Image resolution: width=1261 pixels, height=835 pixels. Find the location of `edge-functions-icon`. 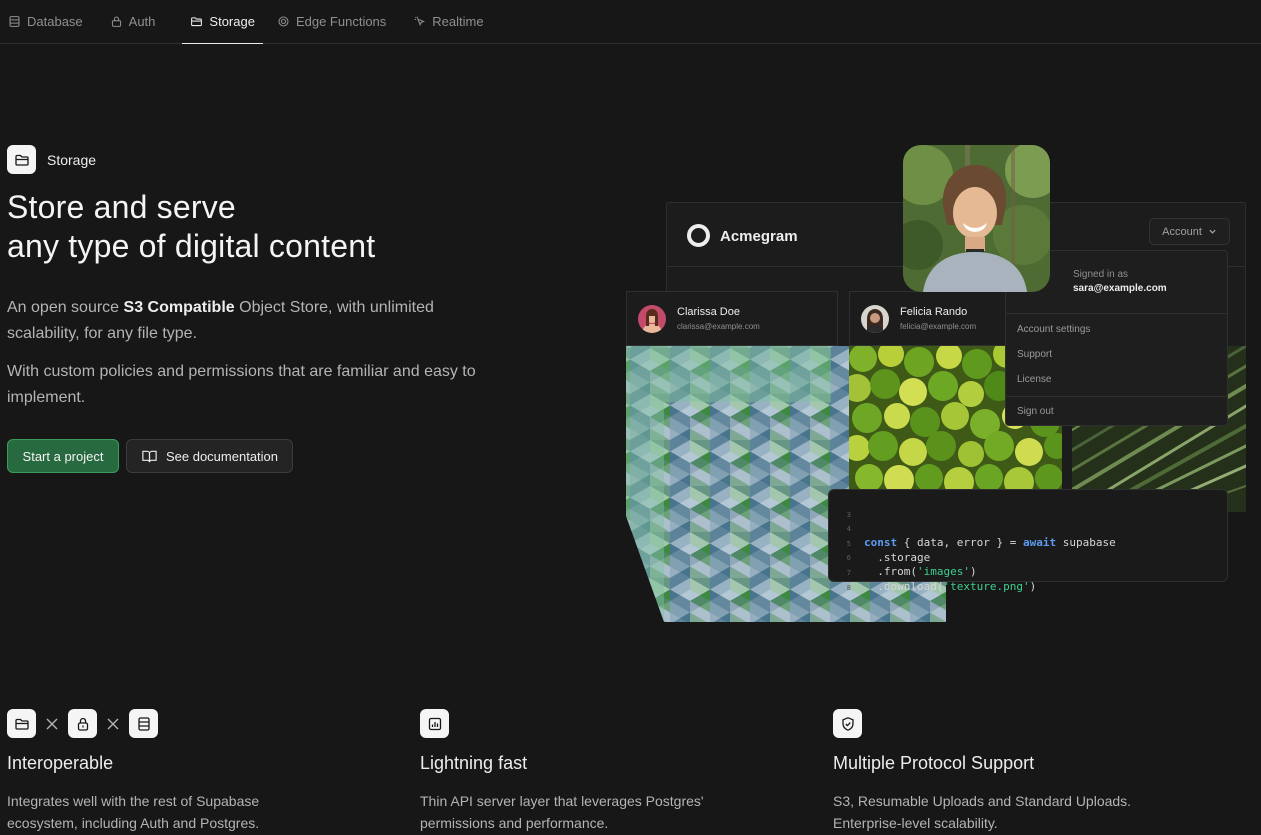

edge-functions-icon is located at coordinates (283, 21).